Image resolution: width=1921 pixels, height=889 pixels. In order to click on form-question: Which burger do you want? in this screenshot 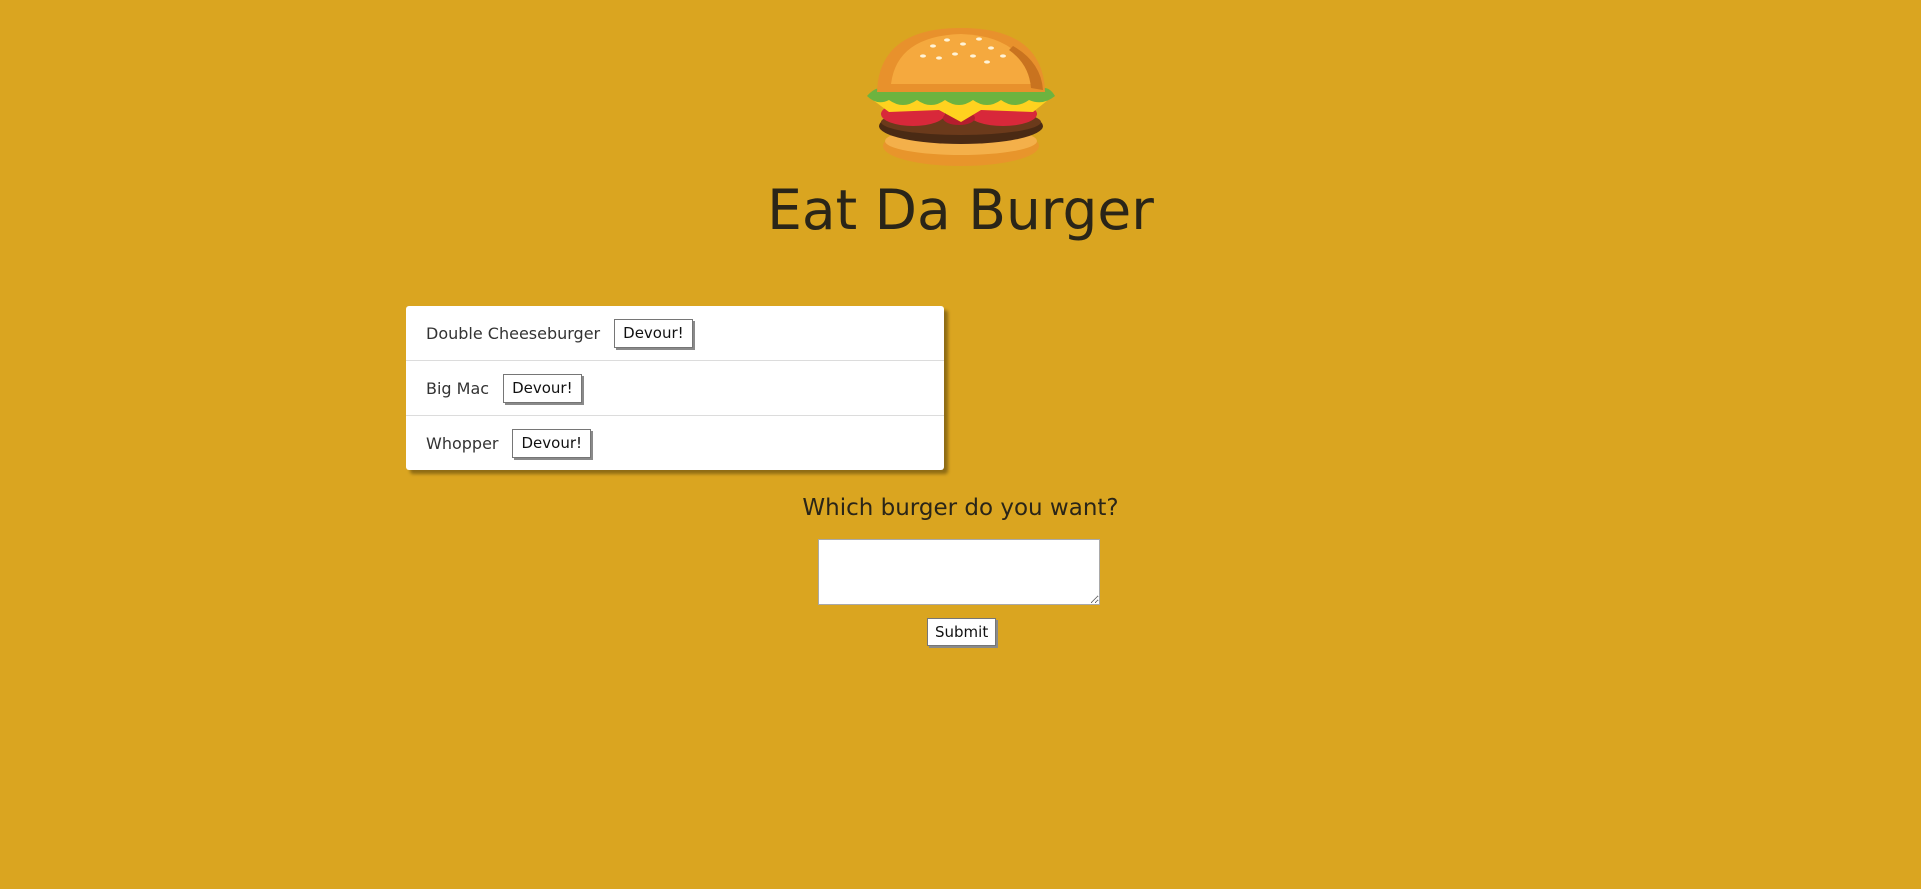, I will do `click(960, 508)`.